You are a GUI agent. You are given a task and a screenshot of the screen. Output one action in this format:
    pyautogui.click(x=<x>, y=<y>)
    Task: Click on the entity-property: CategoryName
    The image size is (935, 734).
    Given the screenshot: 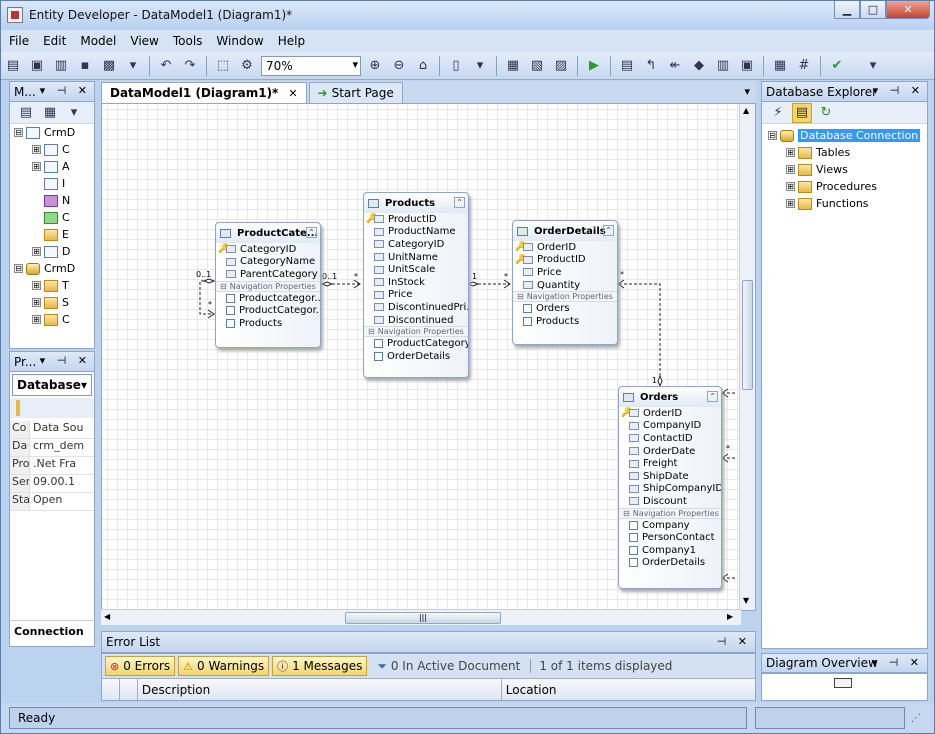 What is the action you would take?
    pyautogui.click(x=268, y=262)
    